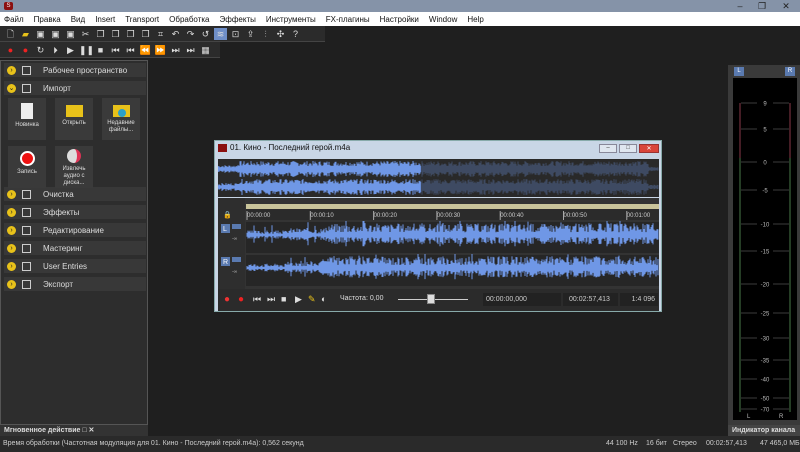 The height and width of the screenshot is (452, 800). I want to click on menu-item: Эффекты, so click(238, 19).